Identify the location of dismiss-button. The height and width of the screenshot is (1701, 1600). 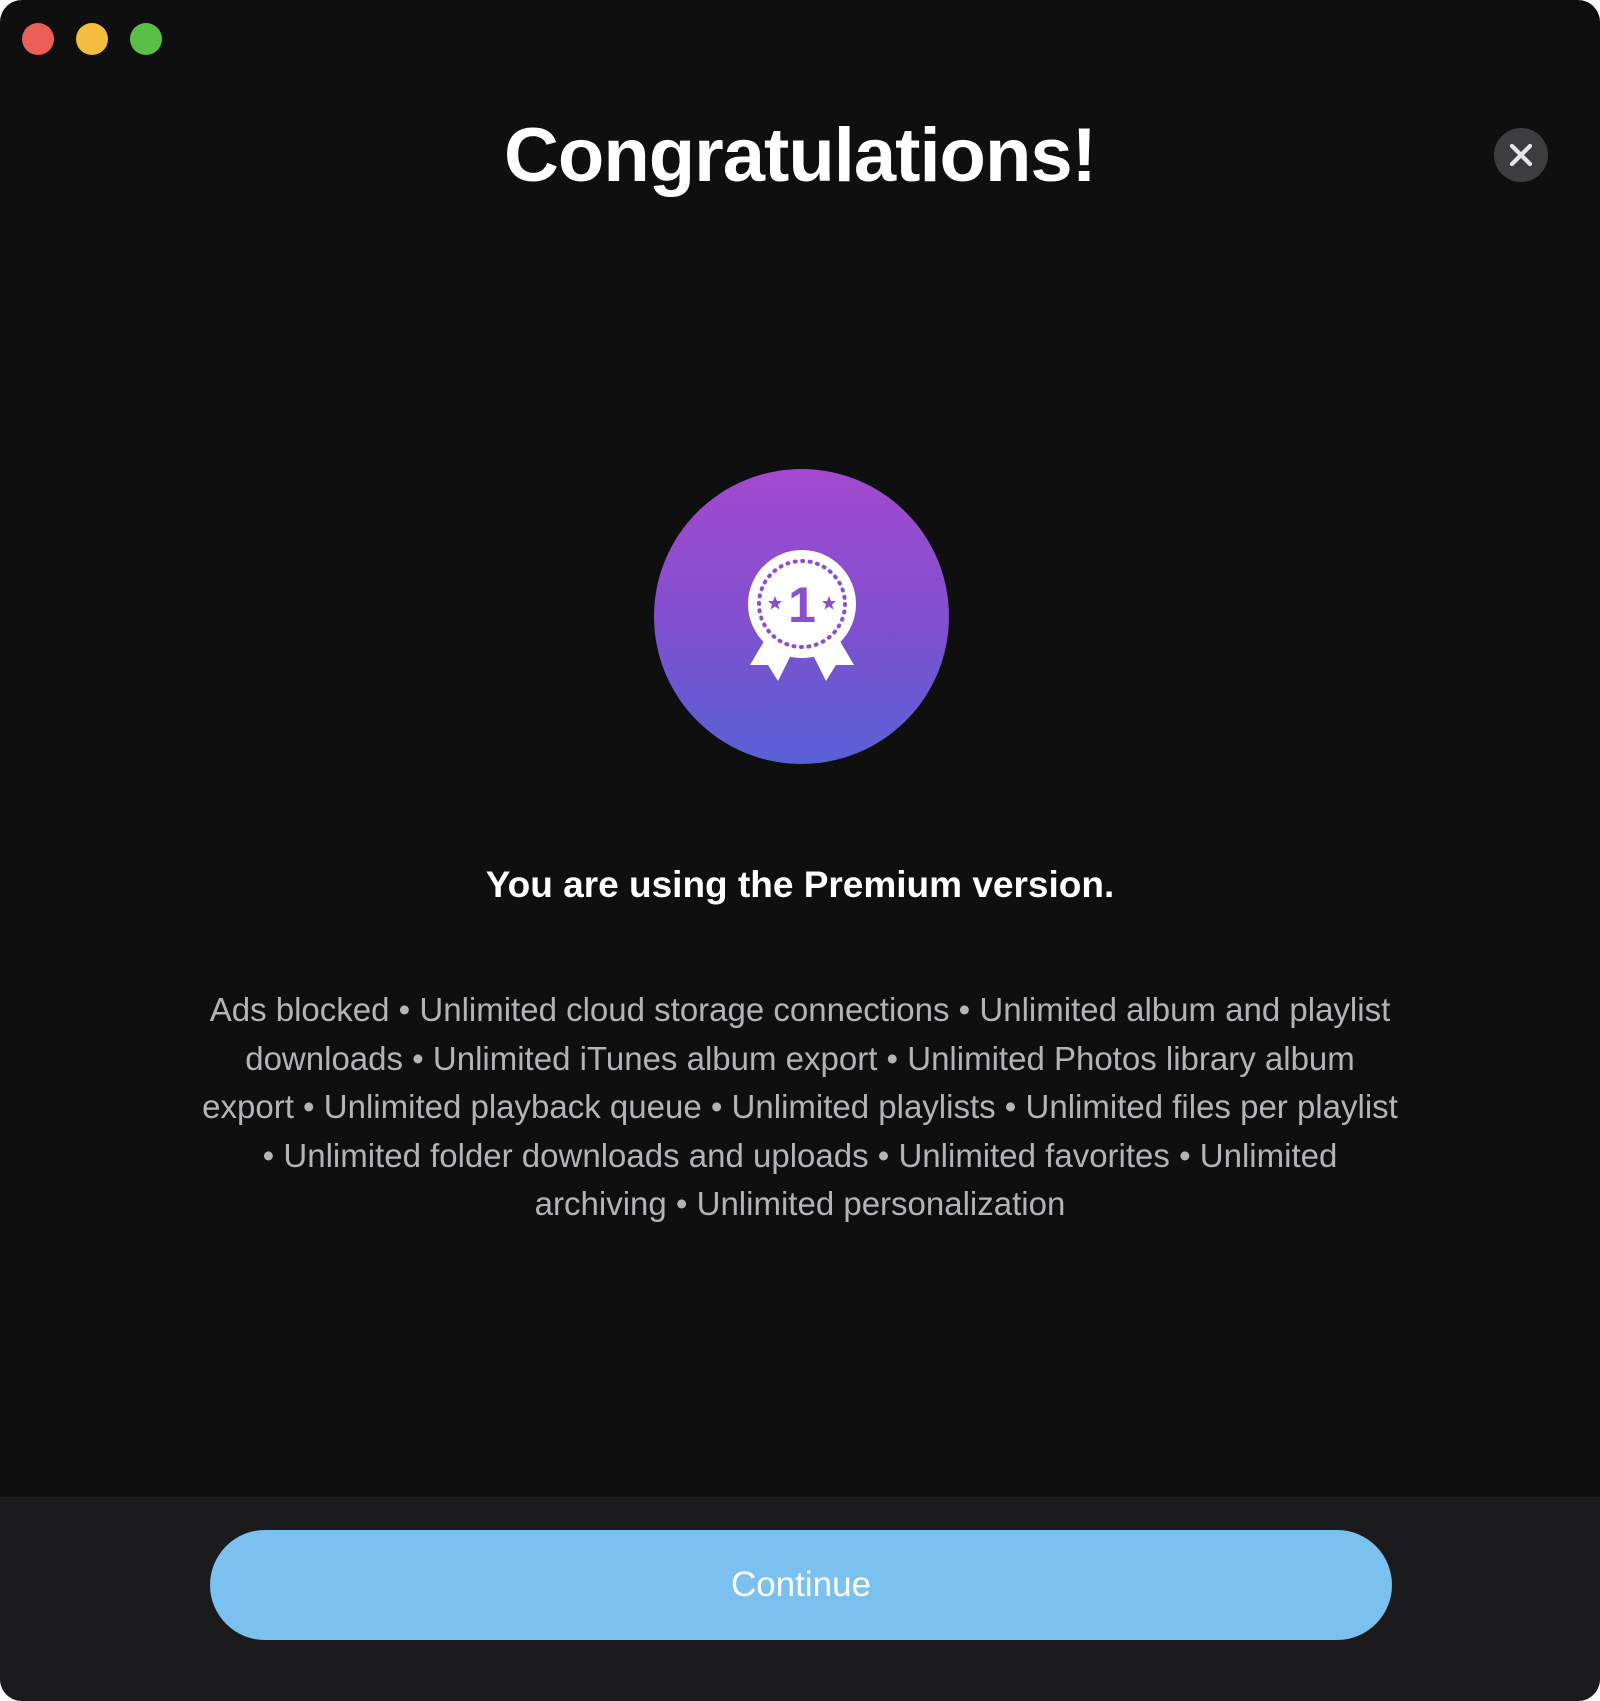
(1521, 155).